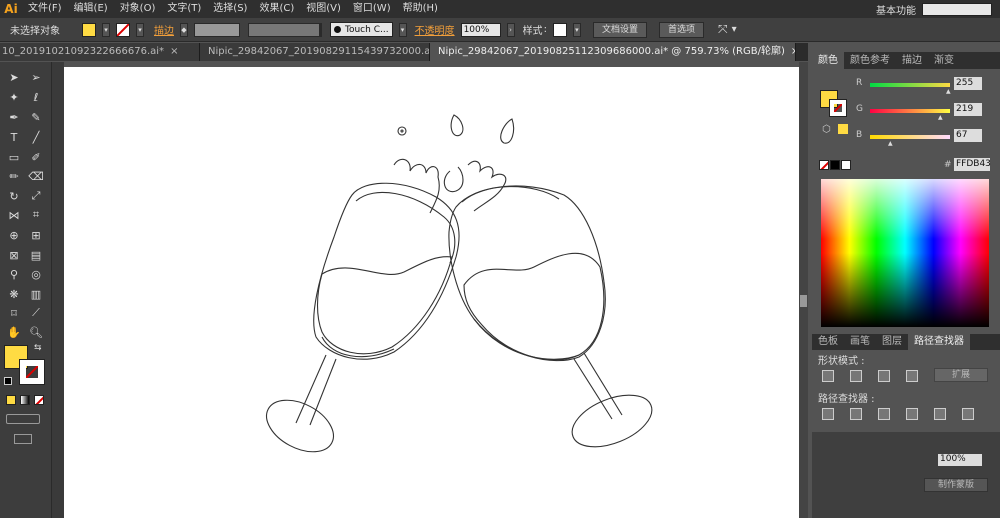 Image resolution: width=1000 pixels, height=518 pixels. What do you see at coordinates (36, 235) in the screenshot?
I see `perspective-grid-tool-icon: ⊞` at bounding box center [36, 235].